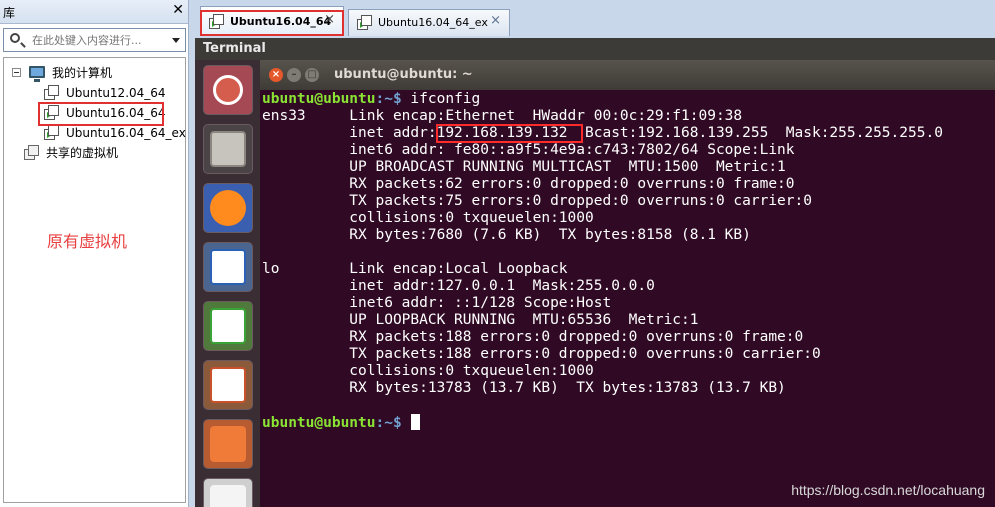 This screenshot has height=507, width=995. What do you see at coordinates (595, 22) in the screenshot?
I see `vm-tab-bar: Ubuntu16.04_64 × Ubuntu16.04_64_ex ×` at bounding box center [595, 22].